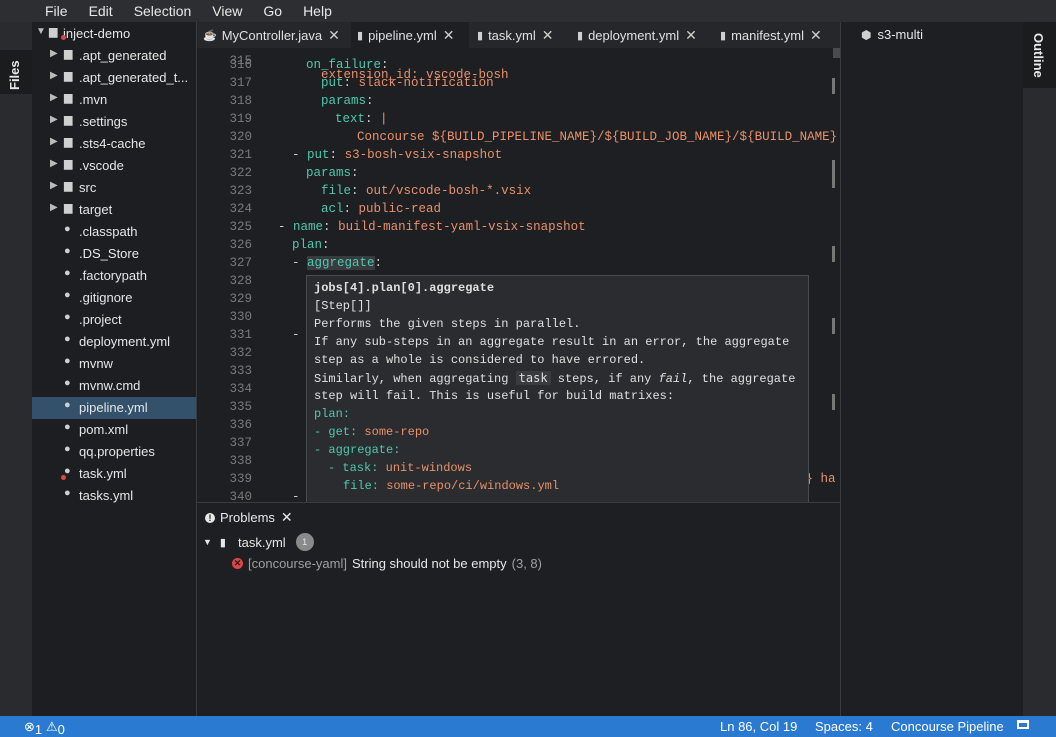 This screenshot has width=1056, height=737. What do you see at coordinates (114, 298) in the screenshot?
I see `tree-item: ● .gitignore` at bounding box center [114, 298].